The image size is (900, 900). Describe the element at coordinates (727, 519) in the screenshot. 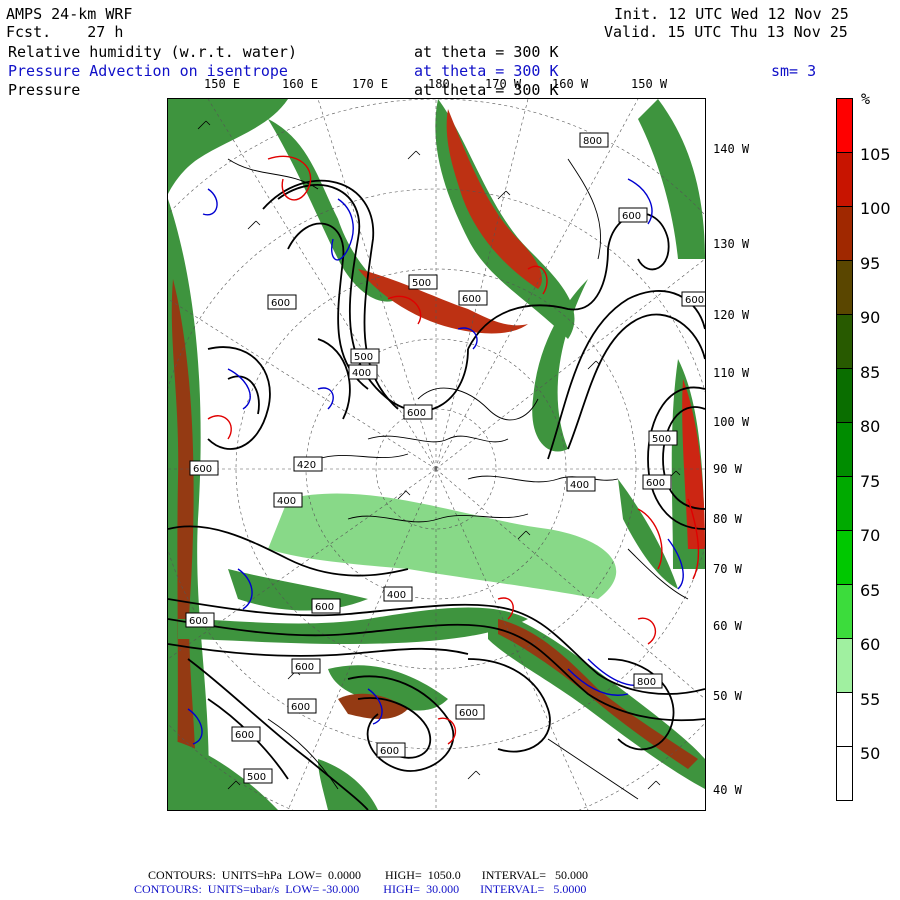

I see `lat-label: 80 W` at that location.